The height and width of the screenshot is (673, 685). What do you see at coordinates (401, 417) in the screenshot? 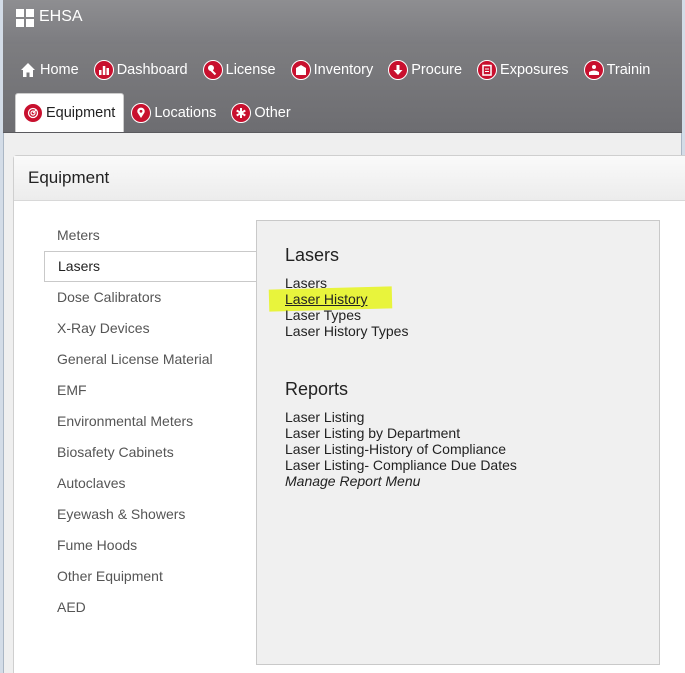
I see `link-laser-listing: Laser Listing` at bounding box center [401, 417].